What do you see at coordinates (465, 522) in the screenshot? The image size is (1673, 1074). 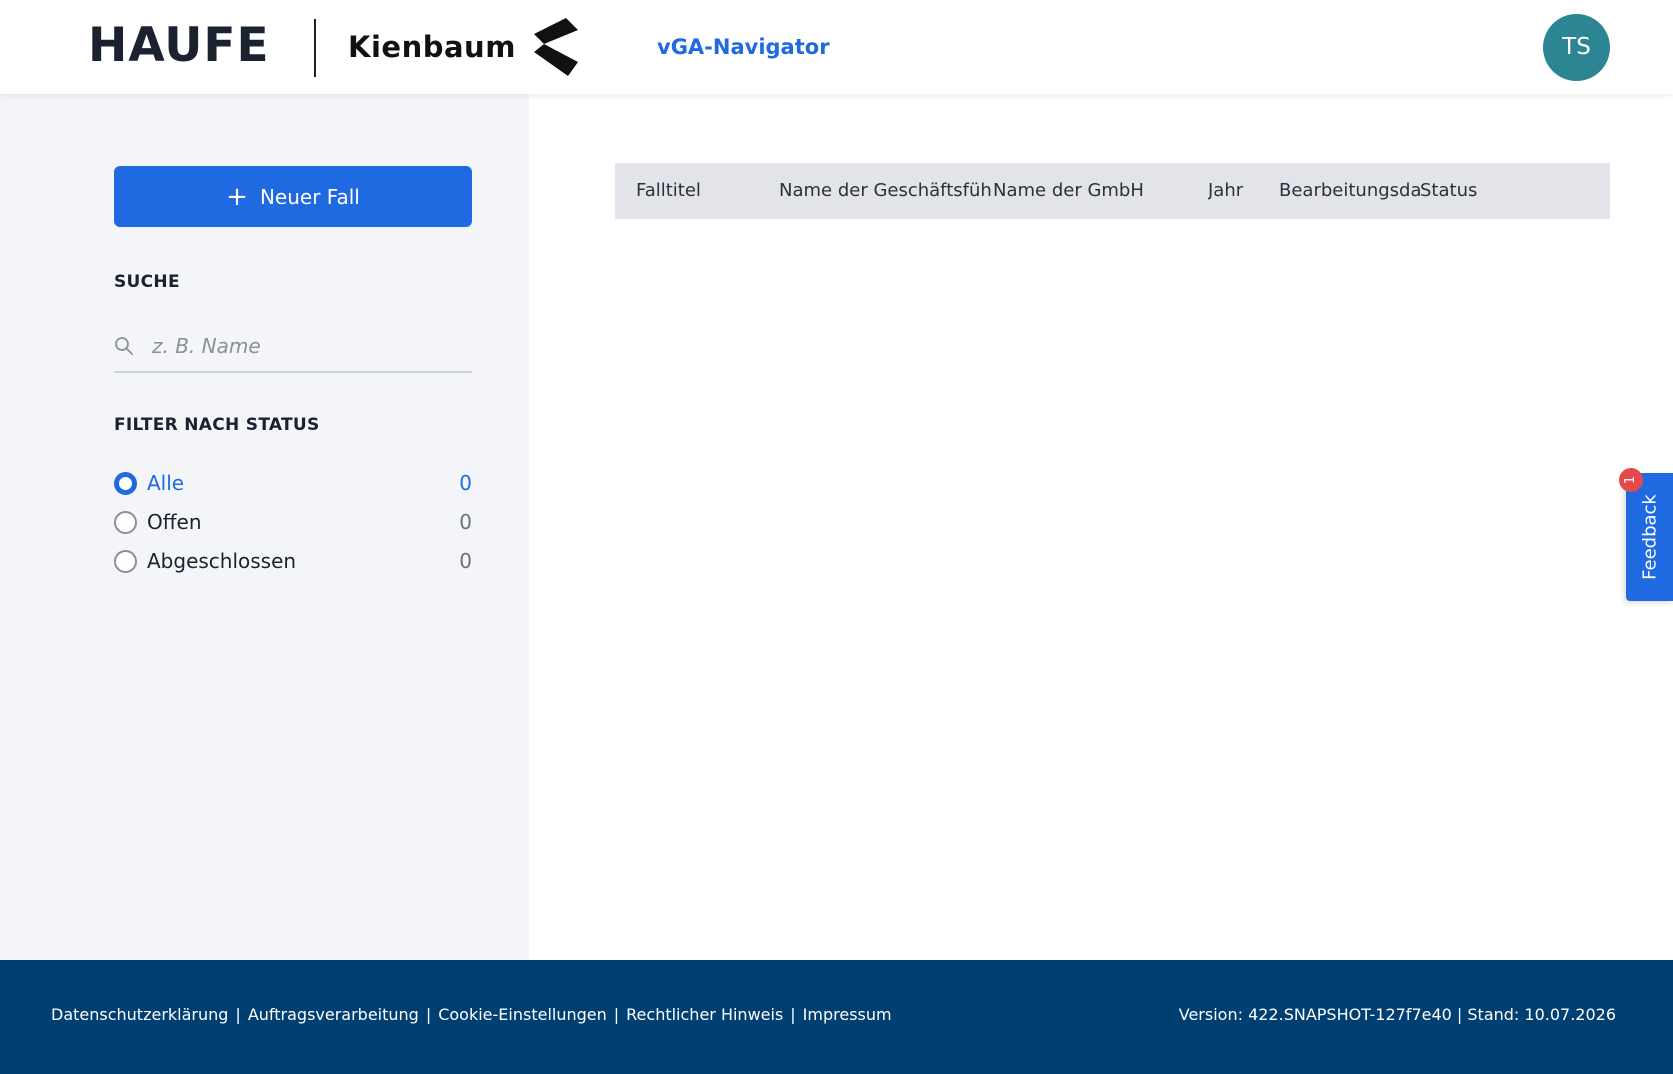 I see `filter-count-offen: 0` at bounding box center [465, 522].